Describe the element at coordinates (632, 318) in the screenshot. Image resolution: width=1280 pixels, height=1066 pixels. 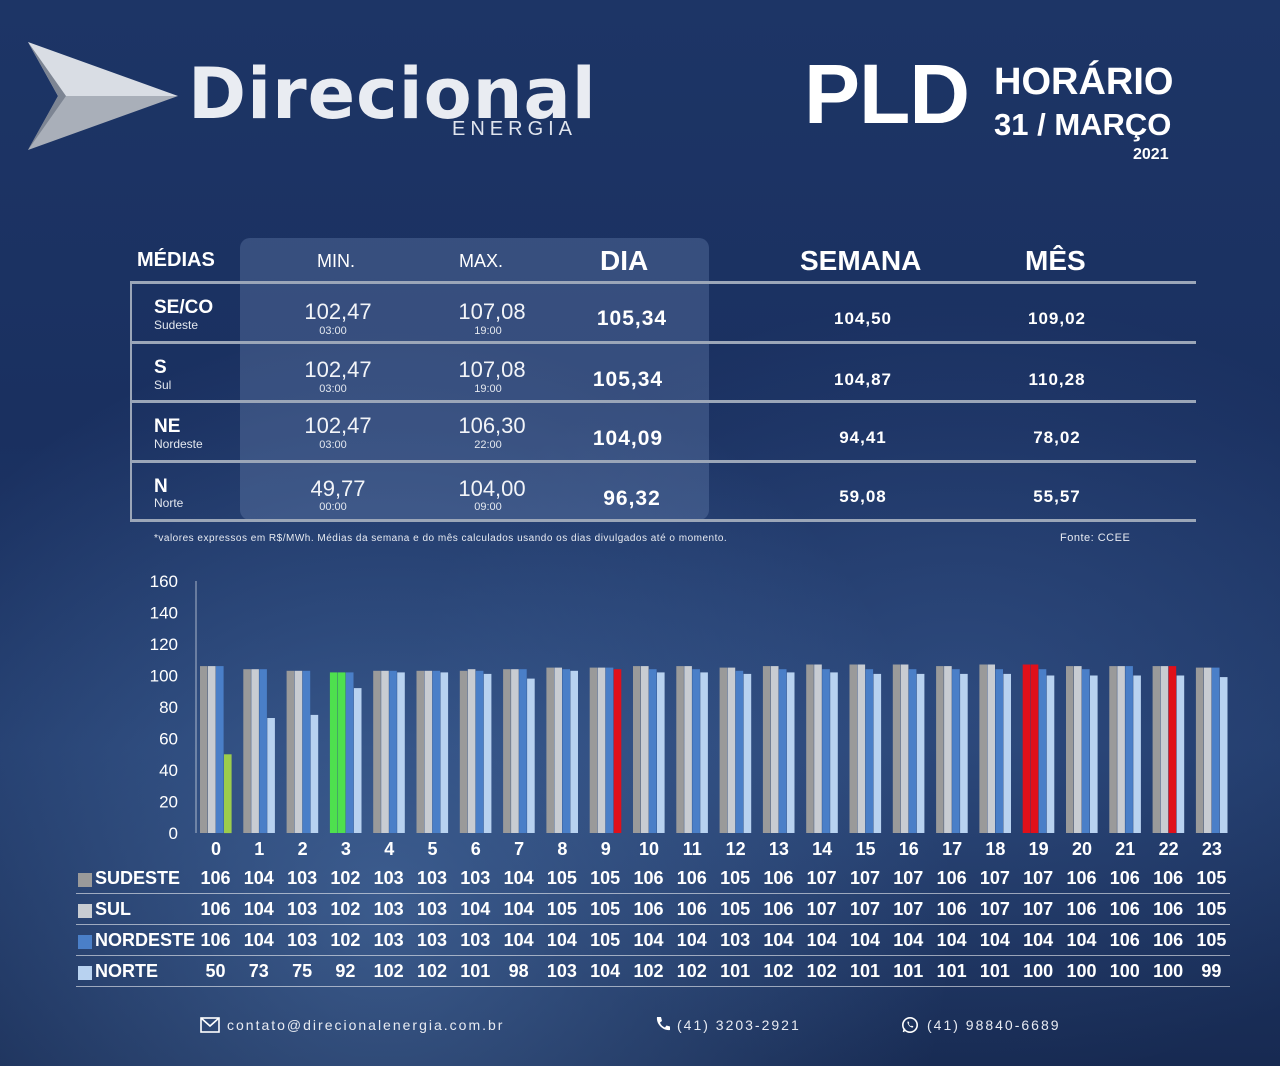
I see `dia-value: 105,34` at that location.